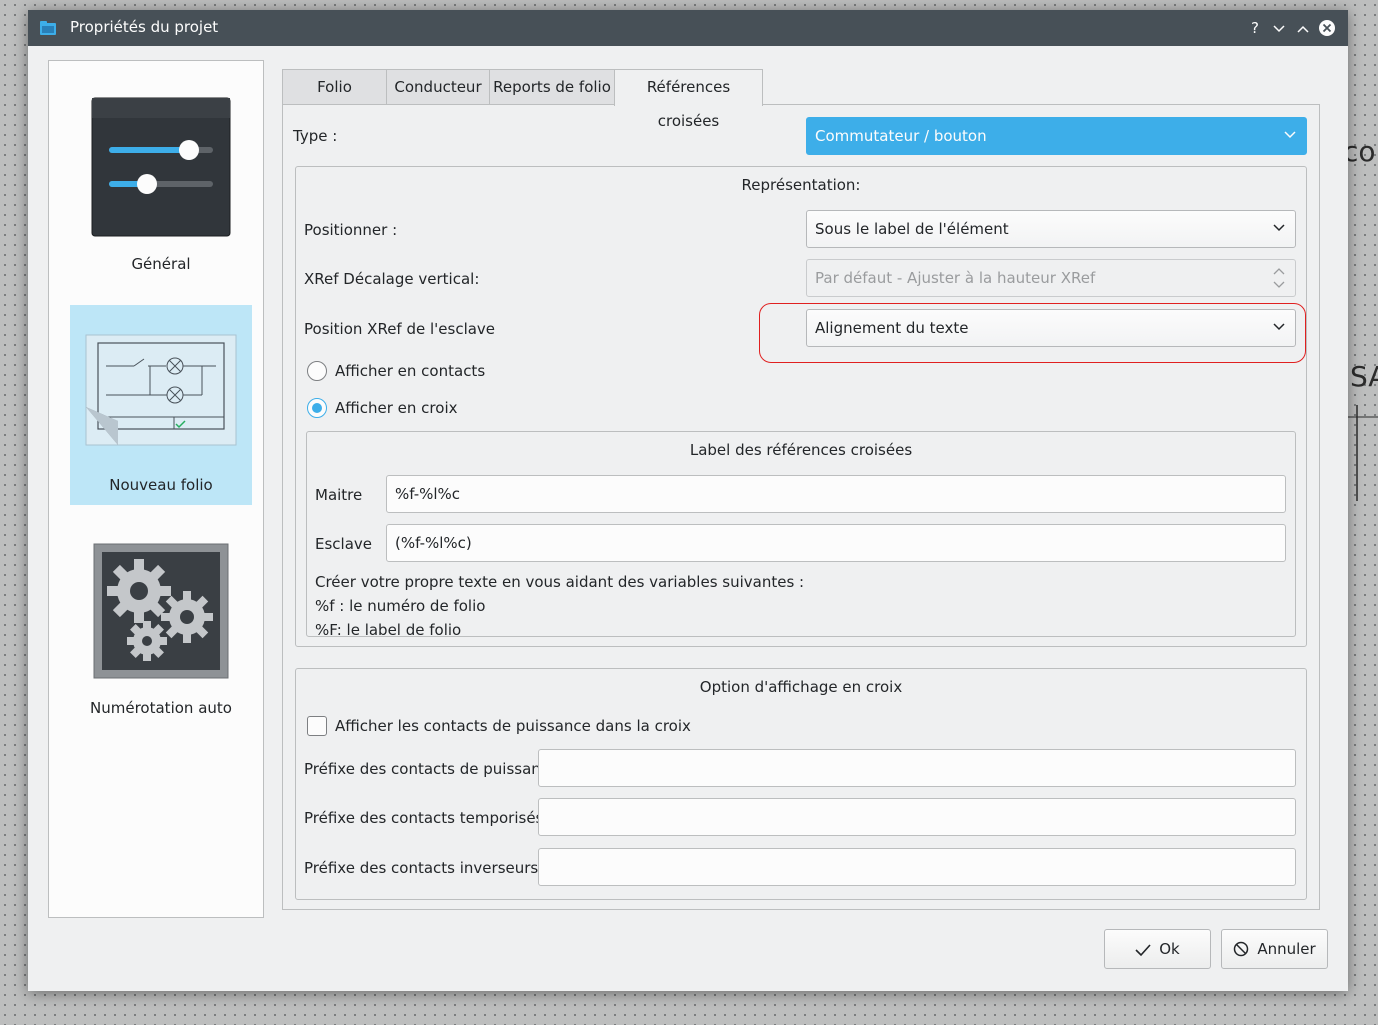 This screenshot has width=1378, height=1025. I want to click on gears-icon, so click(161, 611).